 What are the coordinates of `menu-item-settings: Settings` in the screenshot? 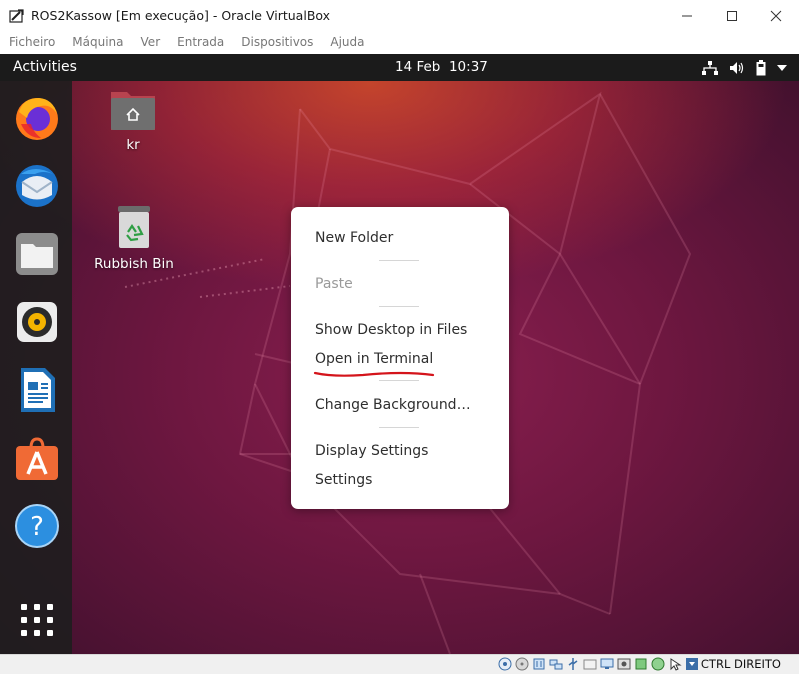 It's located at (343, 480).